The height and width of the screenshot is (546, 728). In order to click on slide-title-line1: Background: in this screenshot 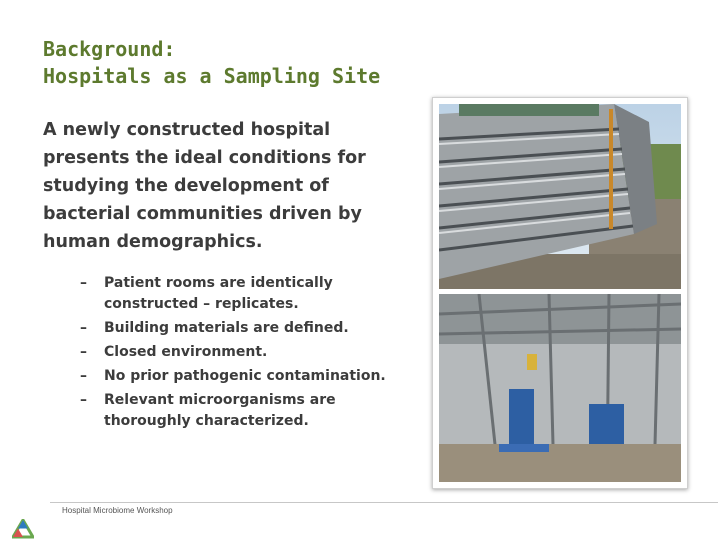, I will do `click(109, 49)`.